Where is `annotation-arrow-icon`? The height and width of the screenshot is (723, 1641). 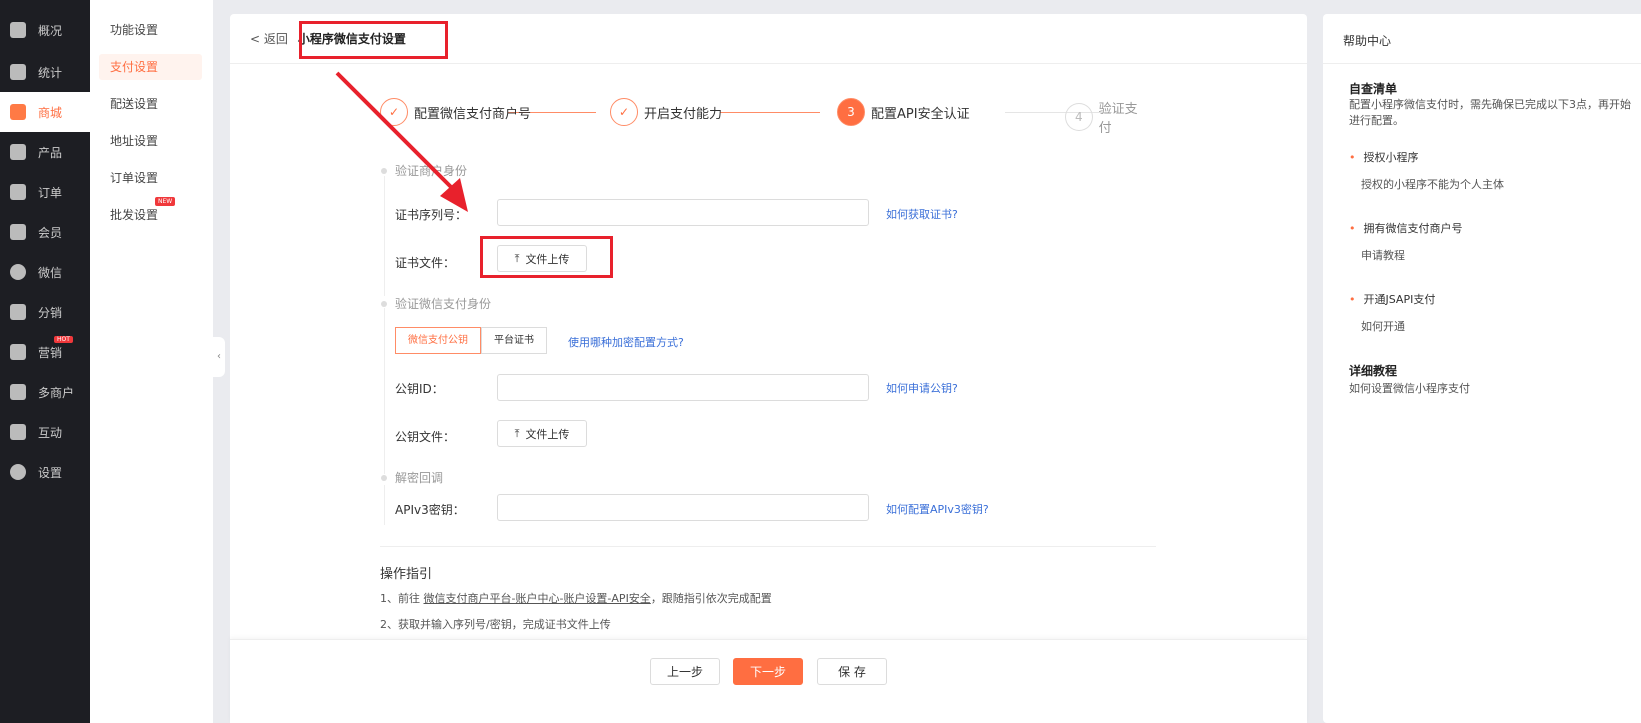
annotation-arrow-icon is located at coordinates (401, 141).